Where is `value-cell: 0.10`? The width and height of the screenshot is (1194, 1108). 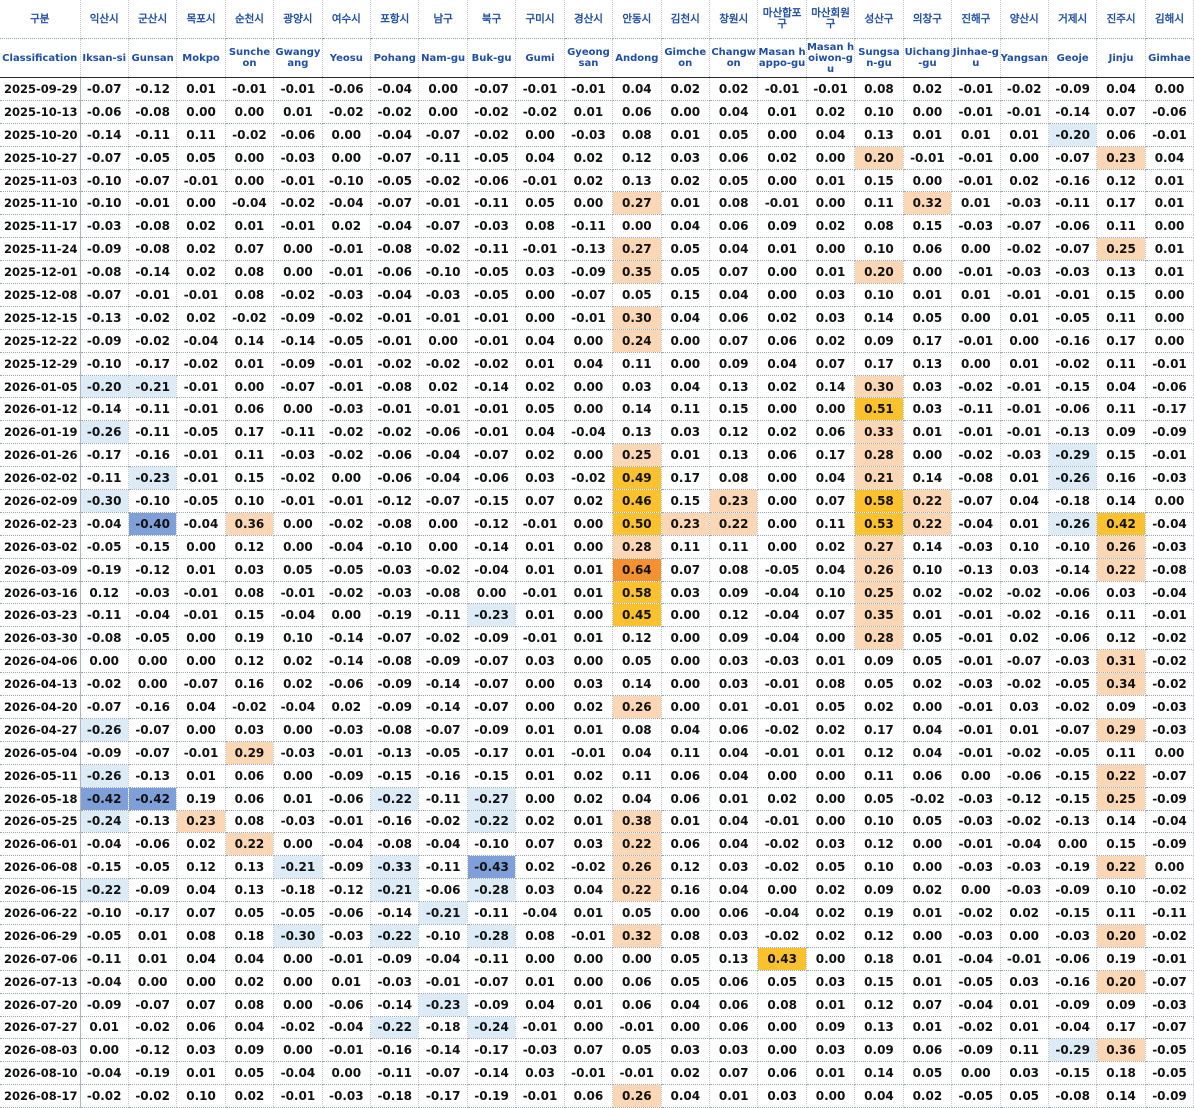 value-cell: 0.10 is located at coordinates (201, 1096).